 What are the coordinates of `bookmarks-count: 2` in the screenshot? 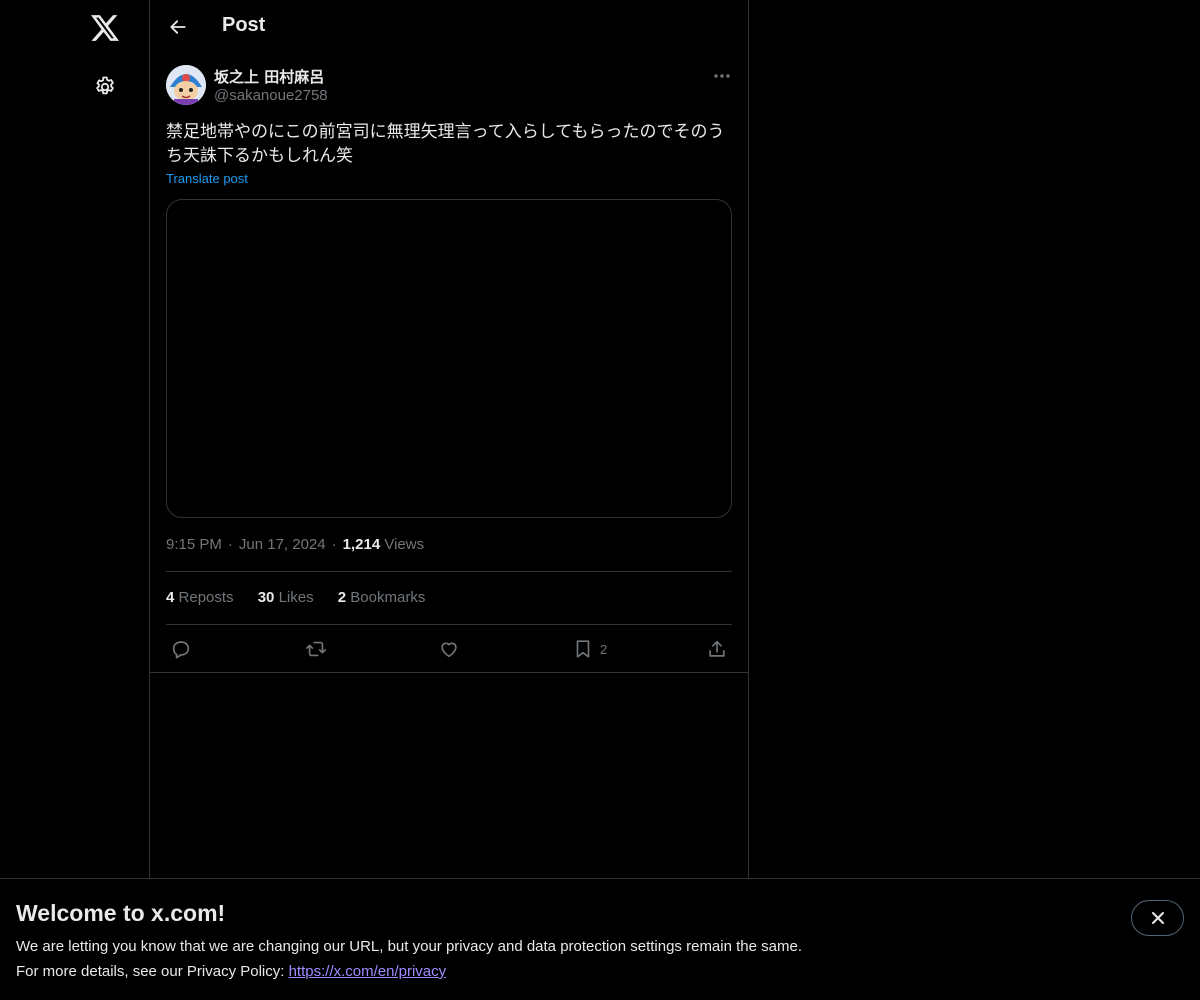 It's located at (342, 597).